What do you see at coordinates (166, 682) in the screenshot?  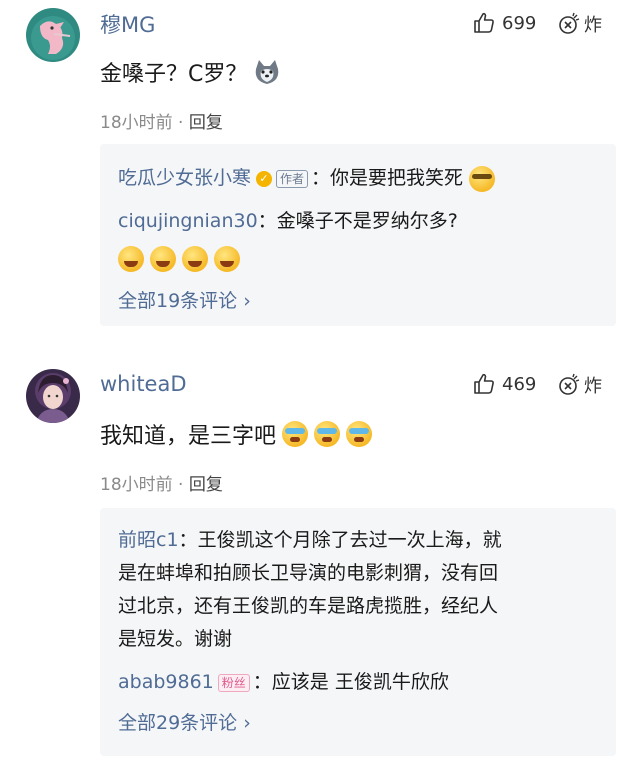 I see `reply-username: abab9861` at bounding box center [166, 682].